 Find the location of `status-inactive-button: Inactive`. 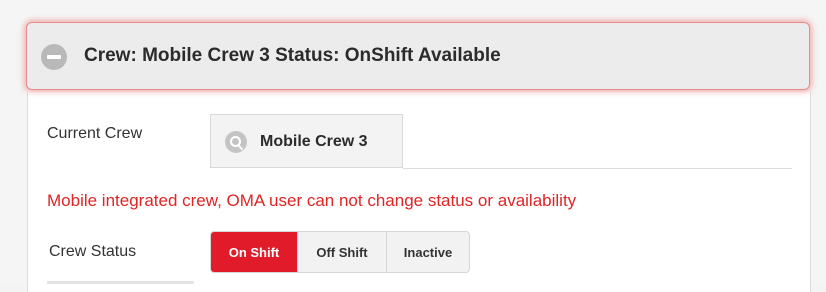

status-inactive-button: Inactive is located at coordinates (428, 252).